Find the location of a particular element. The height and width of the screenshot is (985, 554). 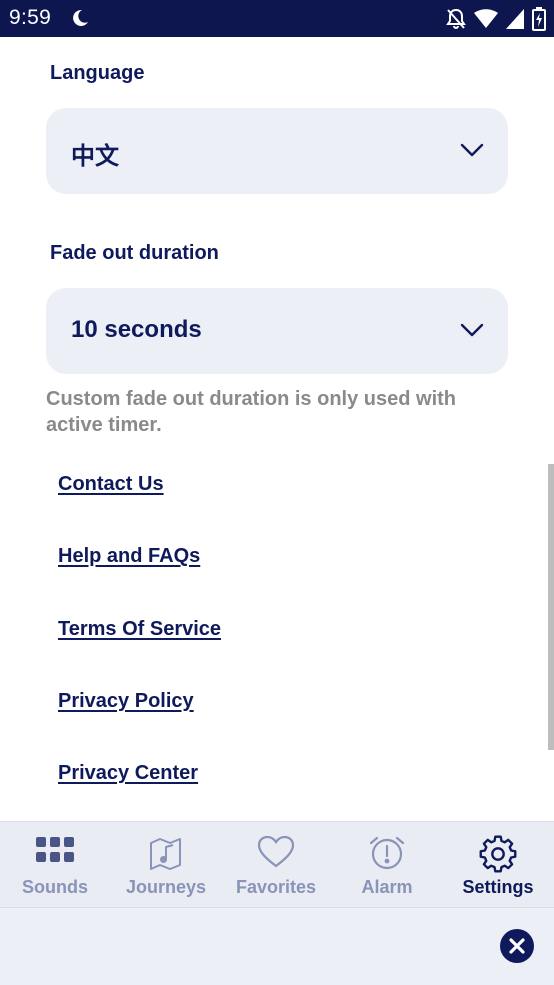

fade-out-dropdown: 10 seconds is located at coordinates (277, 331).